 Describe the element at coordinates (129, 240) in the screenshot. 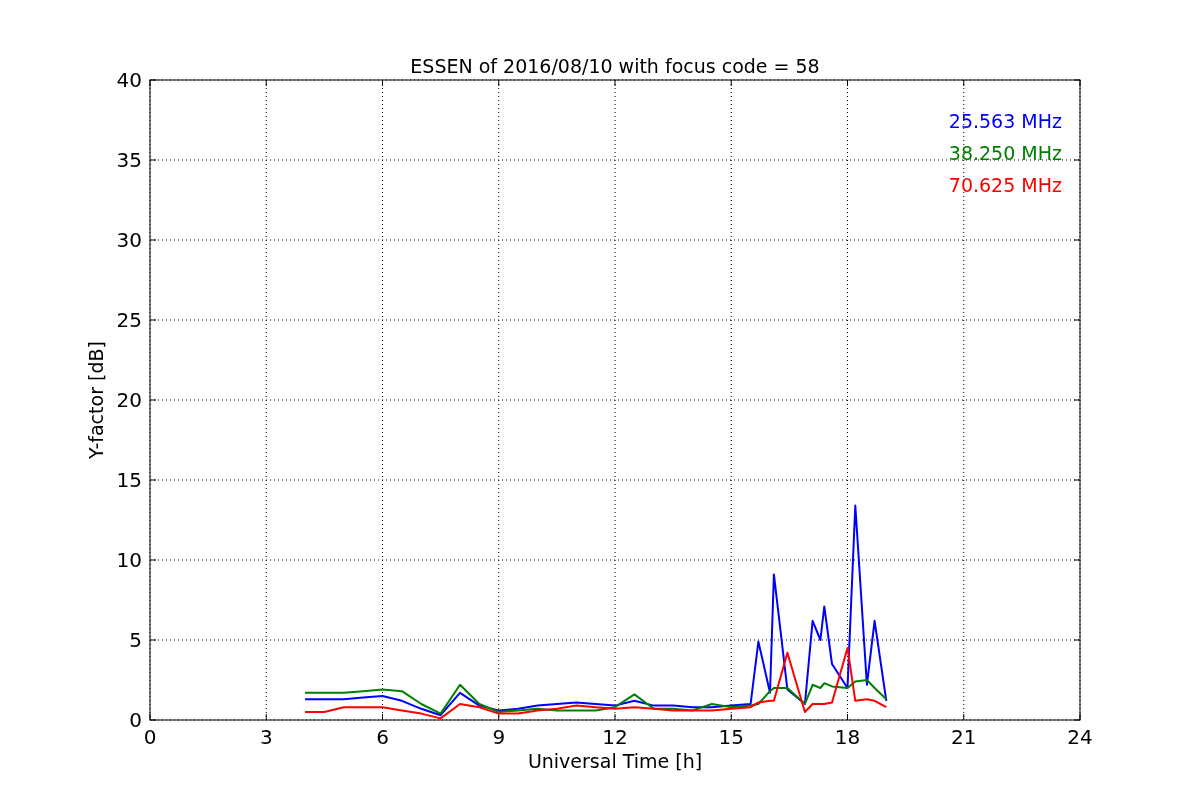

I see `y-tick-label: 30` at that location.